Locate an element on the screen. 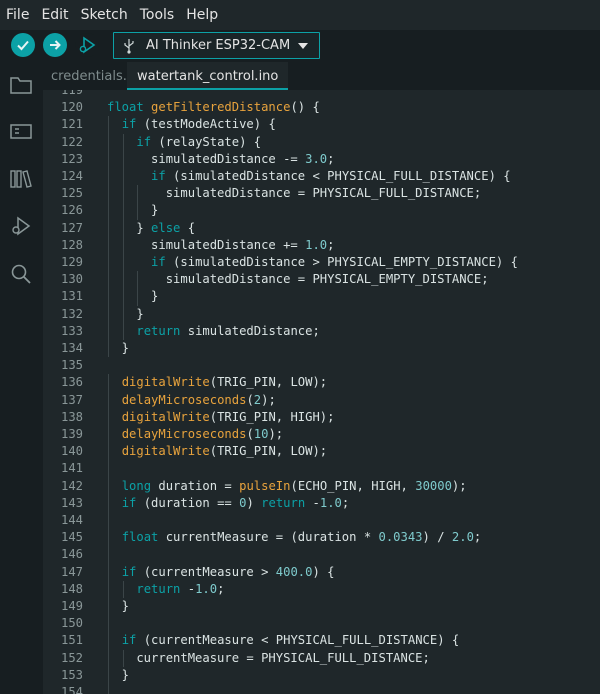  verify-button is located at coordinates (23, 45).